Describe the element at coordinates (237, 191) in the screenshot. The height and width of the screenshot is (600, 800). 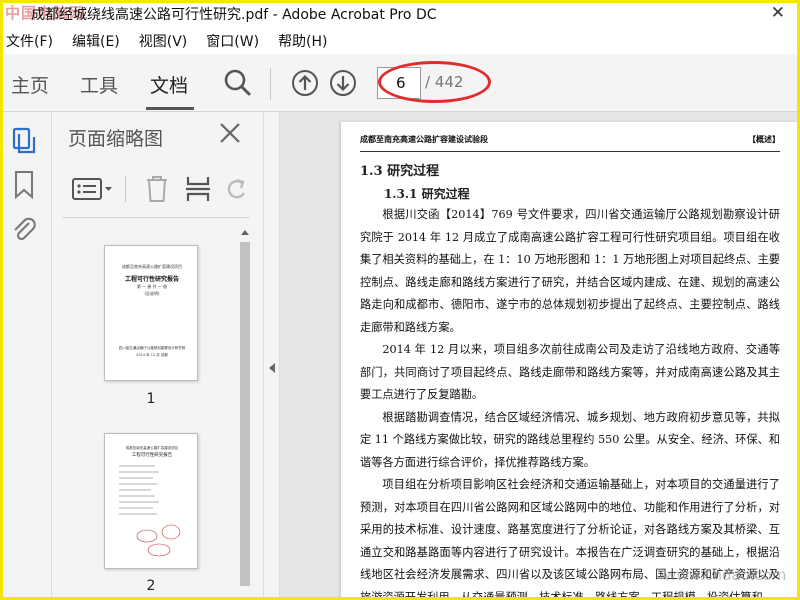
I see `rotate-page-icon` at that location.